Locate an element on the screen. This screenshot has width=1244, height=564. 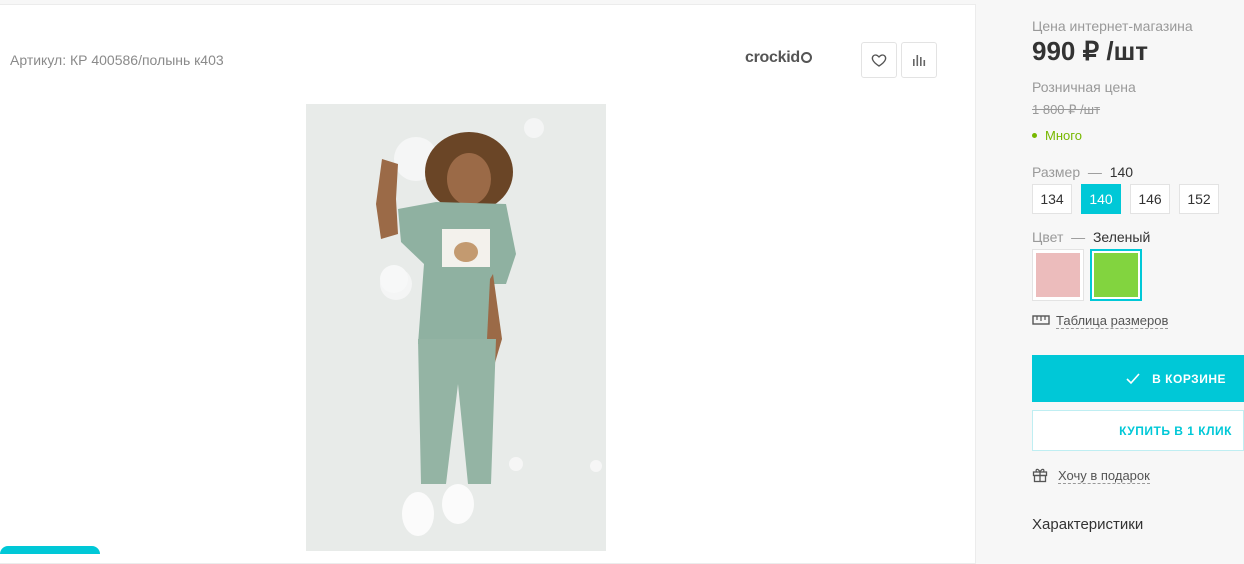
color-swatch-green is located at coordinates (1116, 275).